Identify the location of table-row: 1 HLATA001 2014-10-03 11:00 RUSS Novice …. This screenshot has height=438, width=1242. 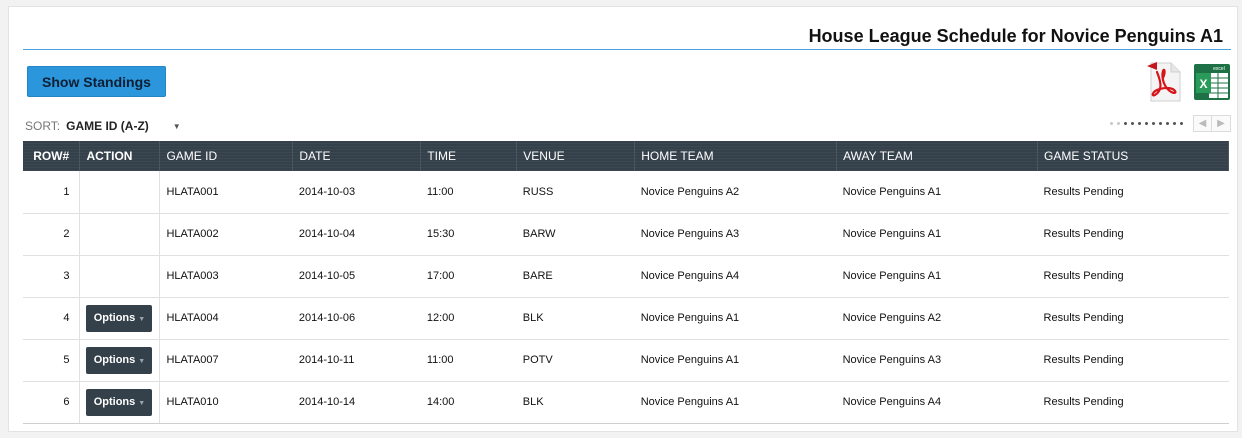
(626, 192).